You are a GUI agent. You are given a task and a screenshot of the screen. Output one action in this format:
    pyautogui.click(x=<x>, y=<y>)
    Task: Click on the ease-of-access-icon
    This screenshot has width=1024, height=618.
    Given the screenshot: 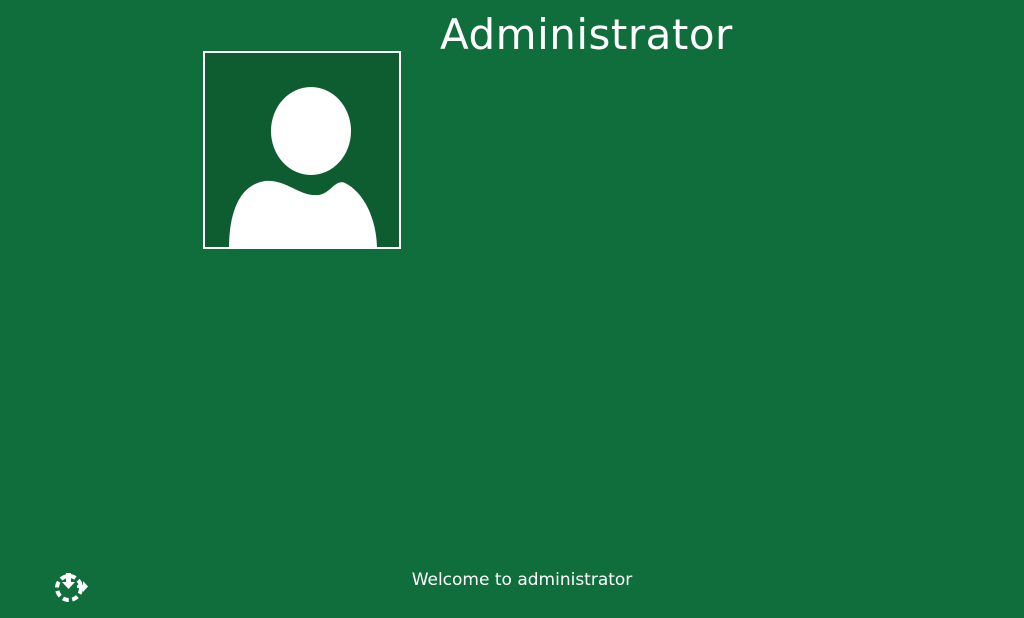 What is the action you would take?
    pyautogui.click(x=71, y=587)
    